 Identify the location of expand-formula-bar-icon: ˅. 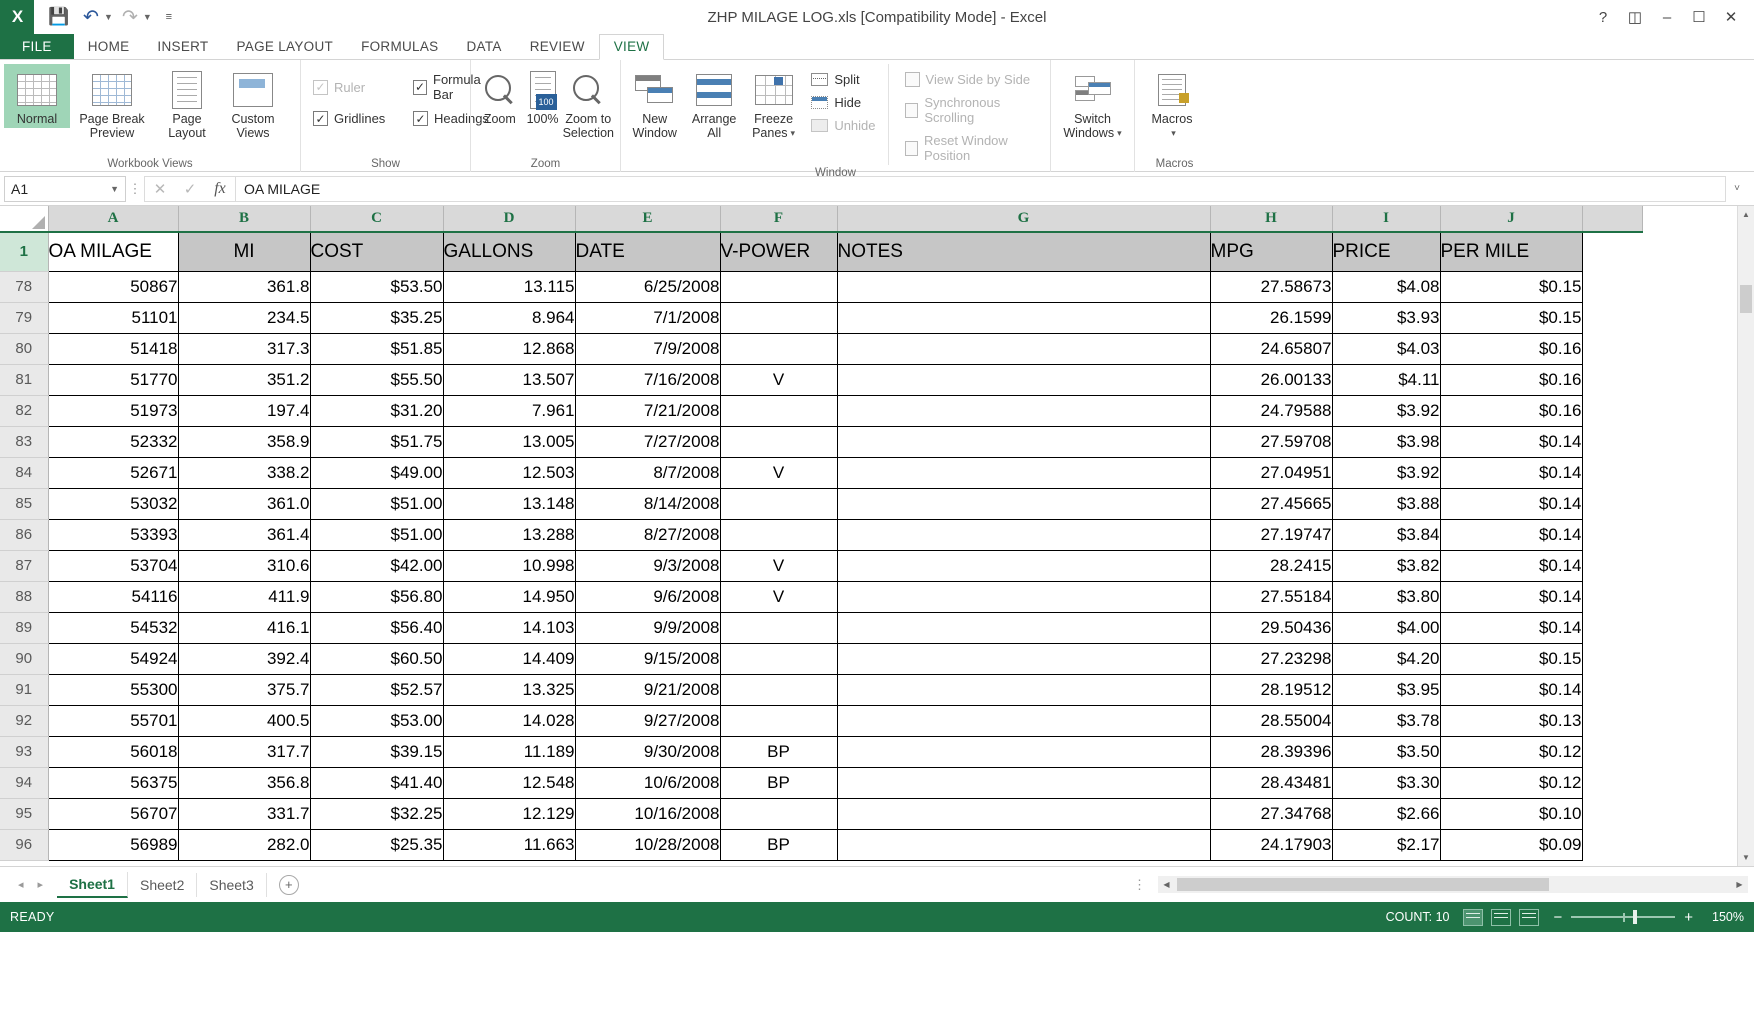
(1737, 188).